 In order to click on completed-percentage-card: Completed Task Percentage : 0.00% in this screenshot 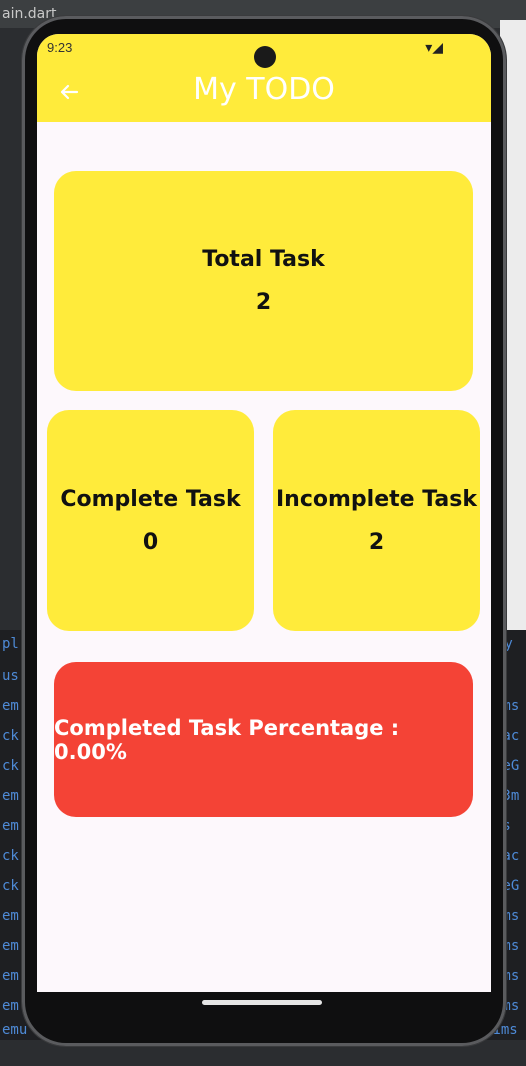, I will do `click(263, 739)`.